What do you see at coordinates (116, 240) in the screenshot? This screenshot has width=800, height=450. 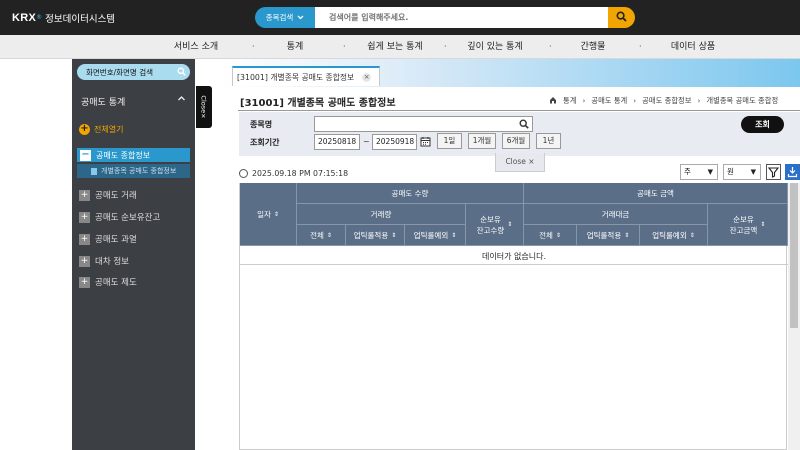 I see `sidebar-item-label: 공매도 과열` at bounding box center [116, 240].